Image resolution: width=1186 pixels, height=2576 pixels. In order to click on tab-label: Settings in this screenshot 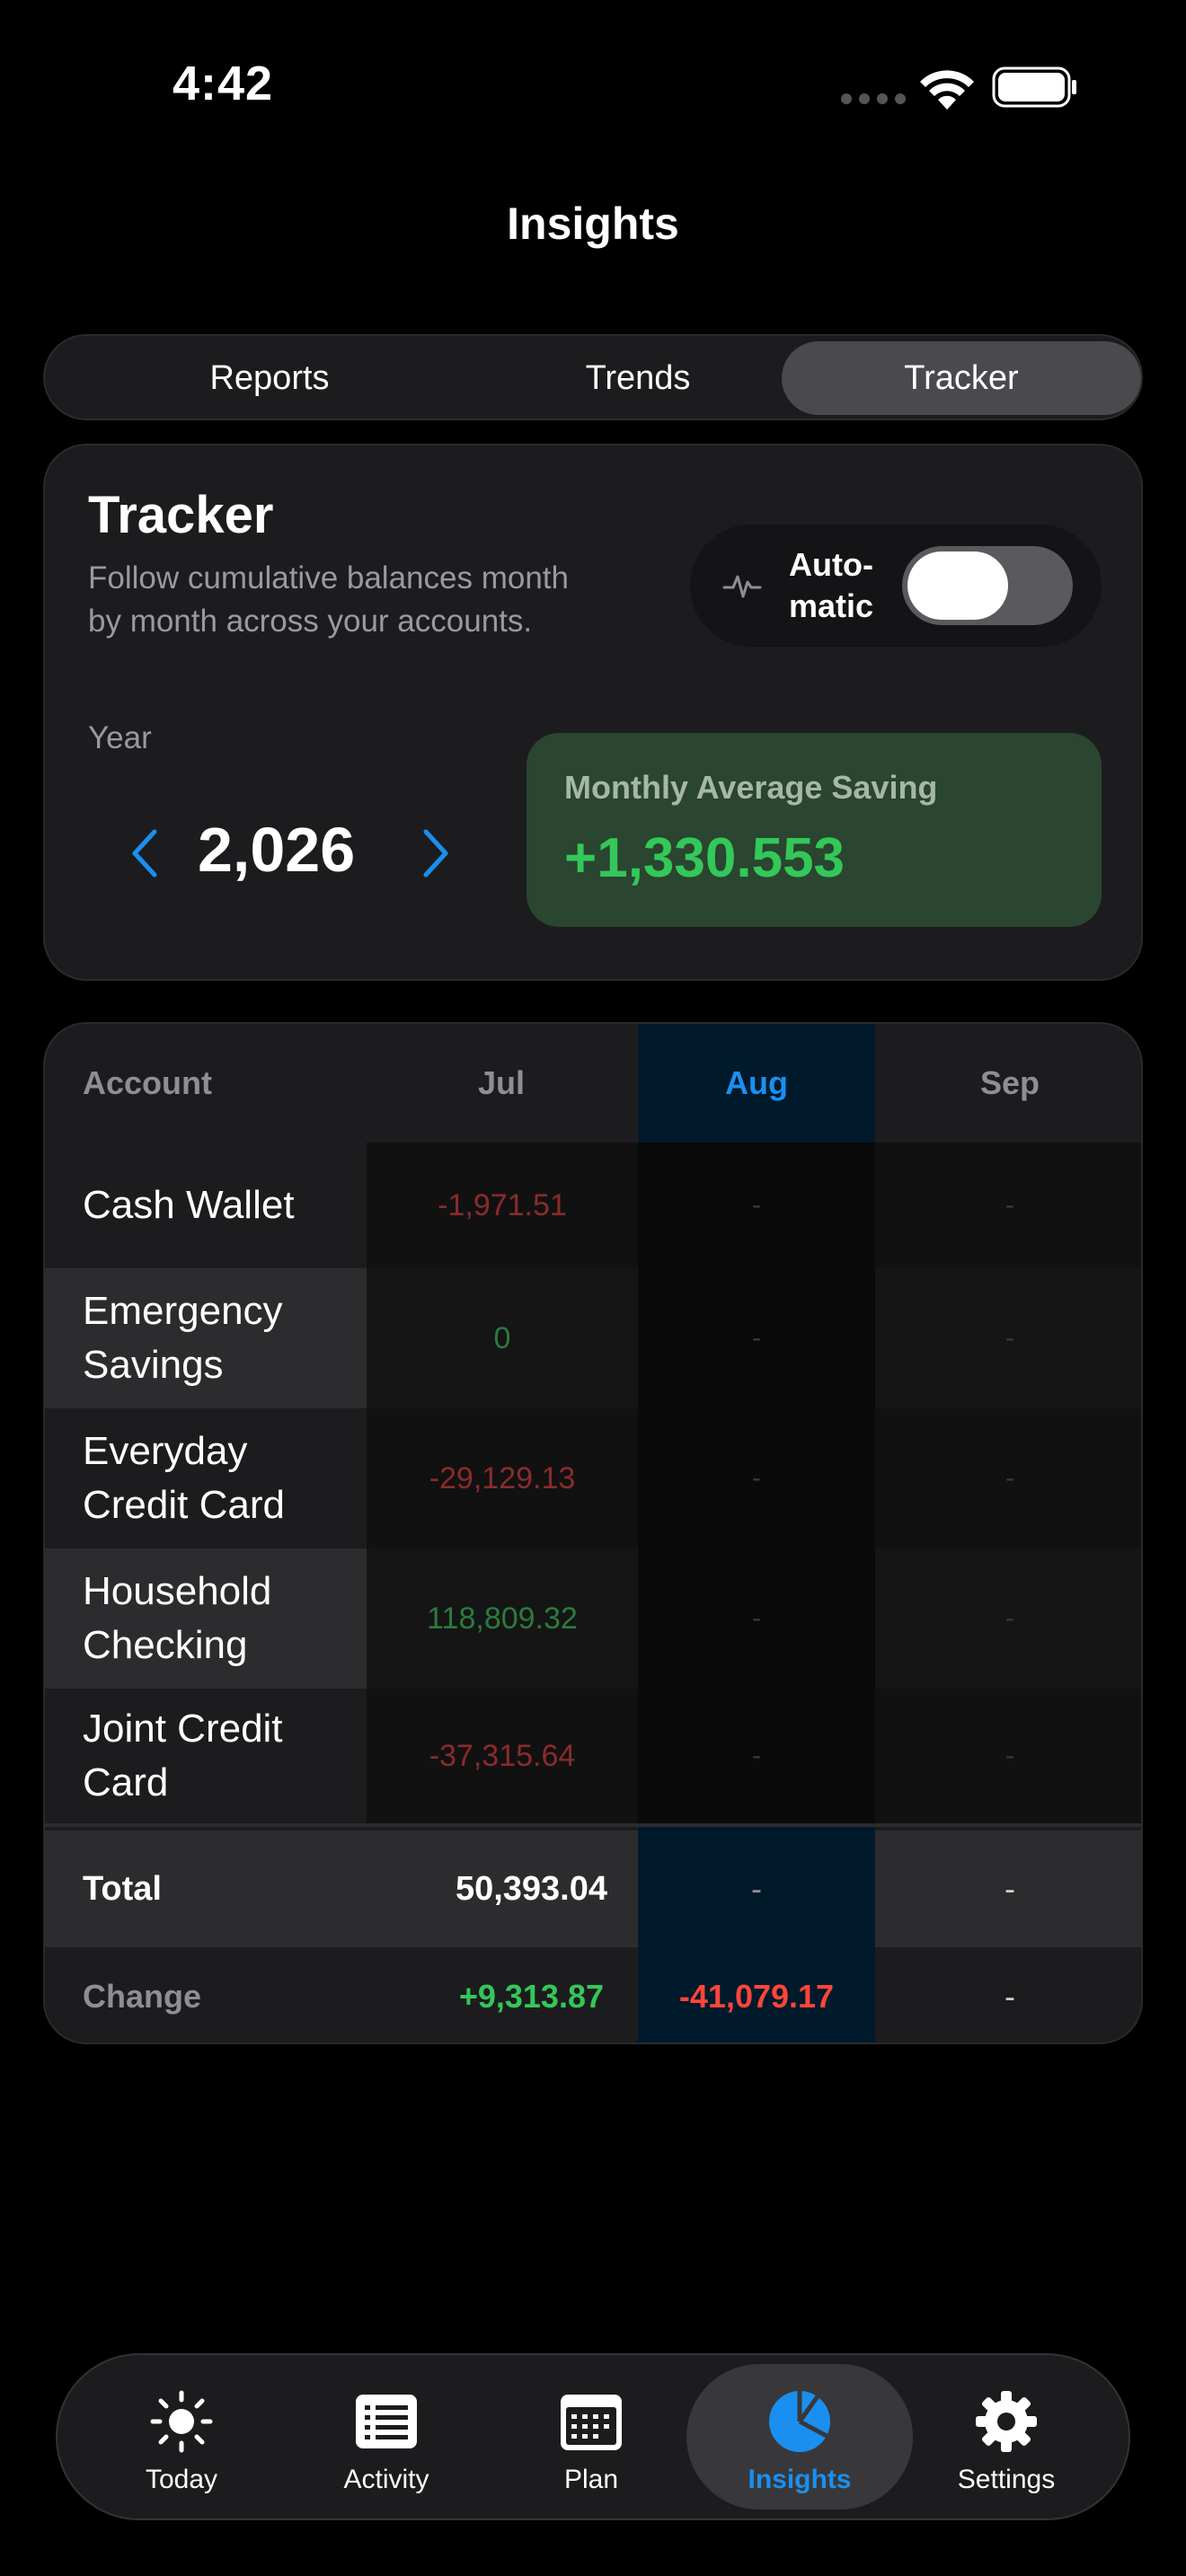, I will do `click(1006, 2479)`.